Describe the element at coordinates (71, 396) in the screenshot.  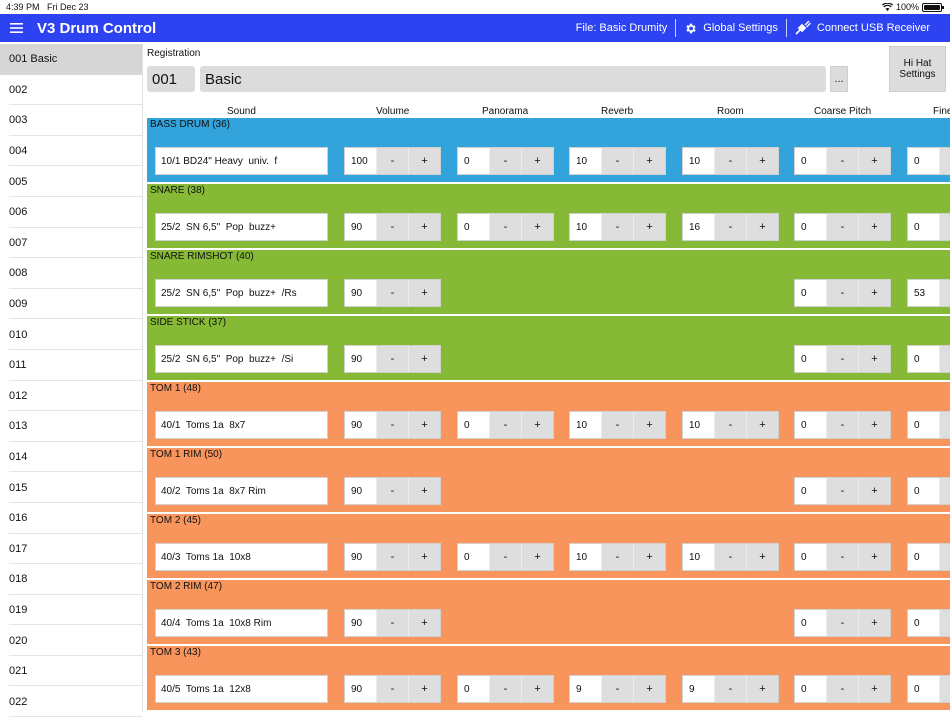
I see `sidebar-item: 012` at that location.